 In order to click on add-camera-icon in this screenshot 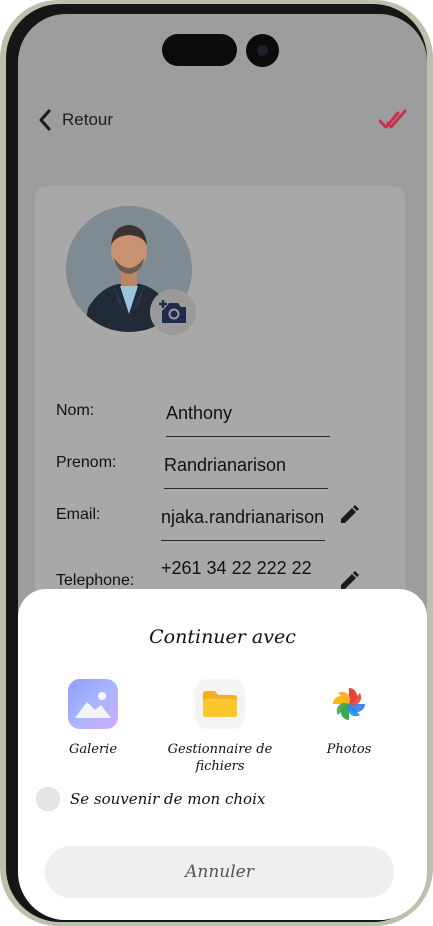, I will do `click(172, 311)`.